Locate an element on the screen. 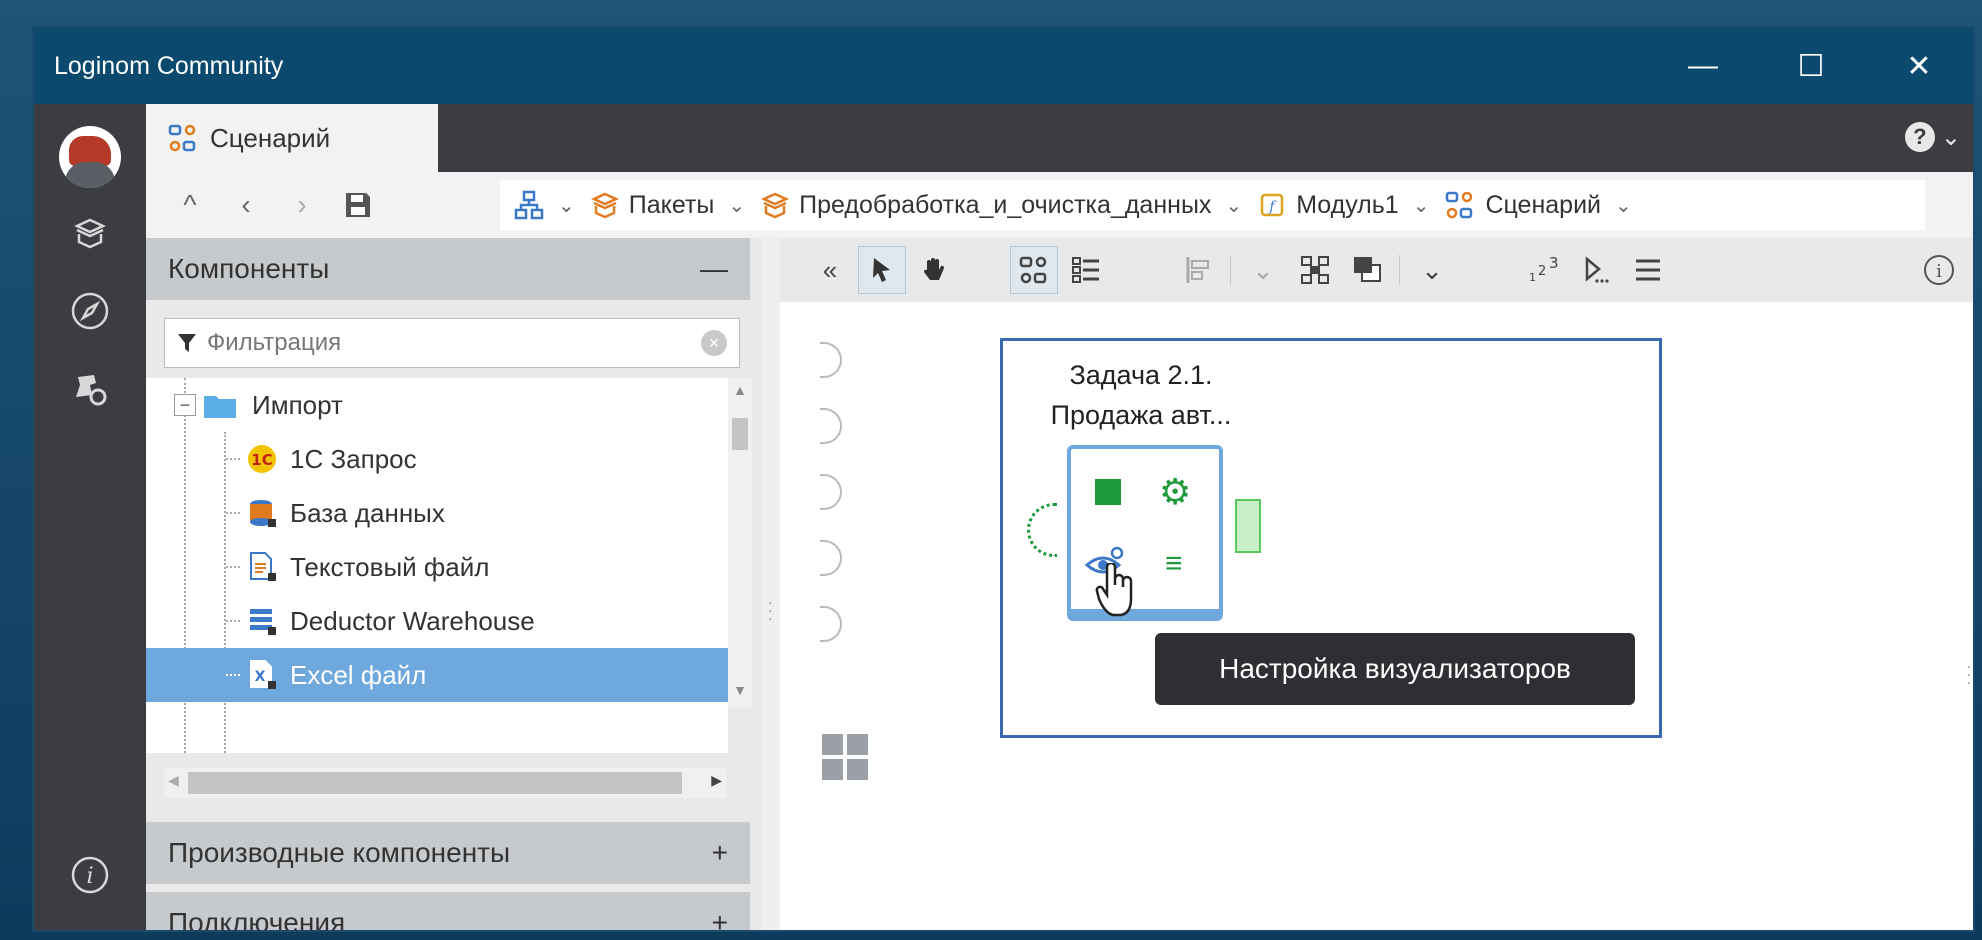  tree-item-excel-file: X Excel файл is located at coordinates (437, 675).